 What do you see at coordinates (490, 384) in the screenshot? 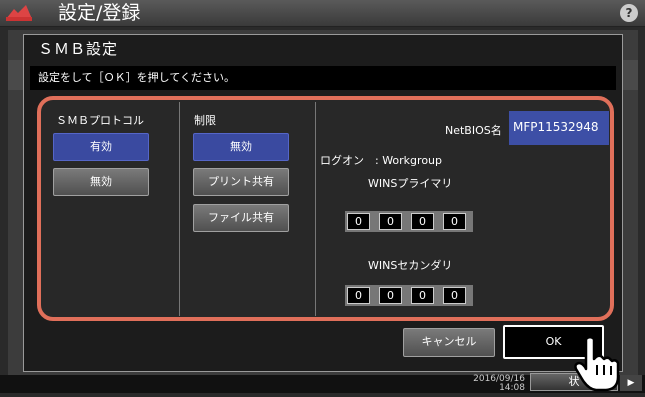
I see `footer-date: 2016/09/16 14:08` at bounding box center [490, 384].